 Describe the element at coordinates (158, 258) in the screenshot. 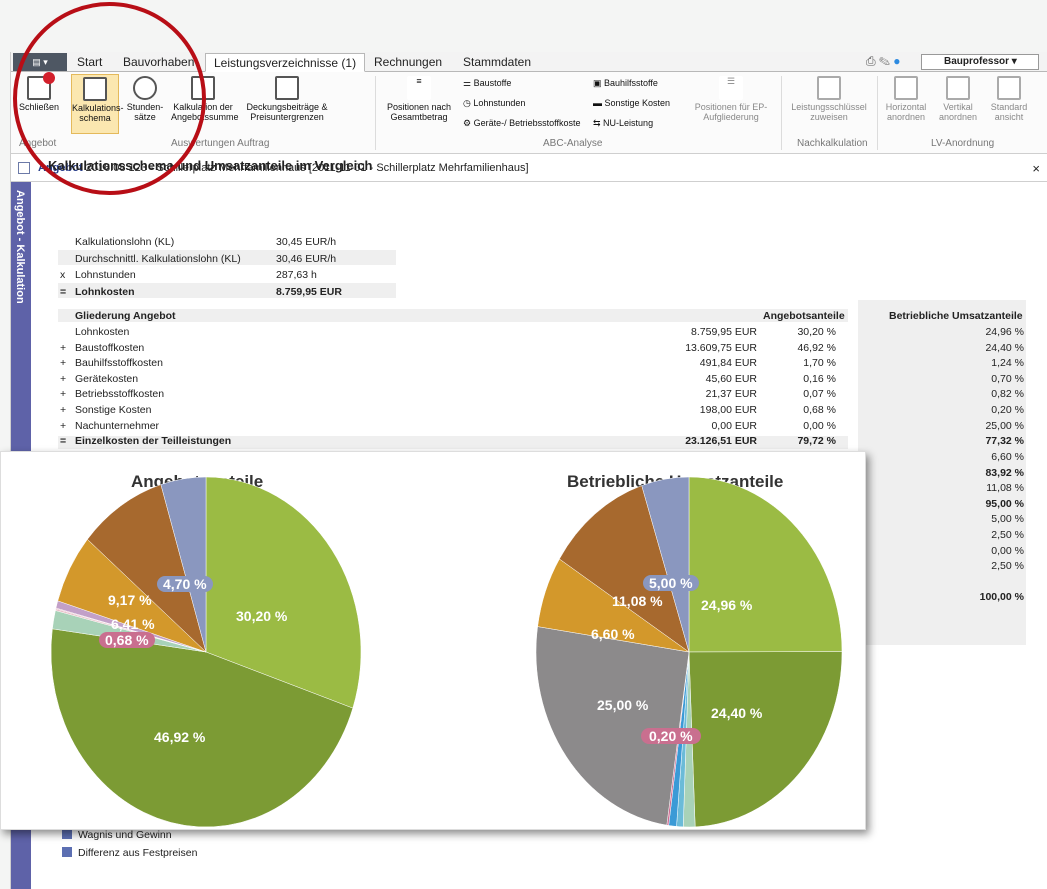

I see `row-label: Durchschnittl. Kalkulationslohn (KL)` at that location.